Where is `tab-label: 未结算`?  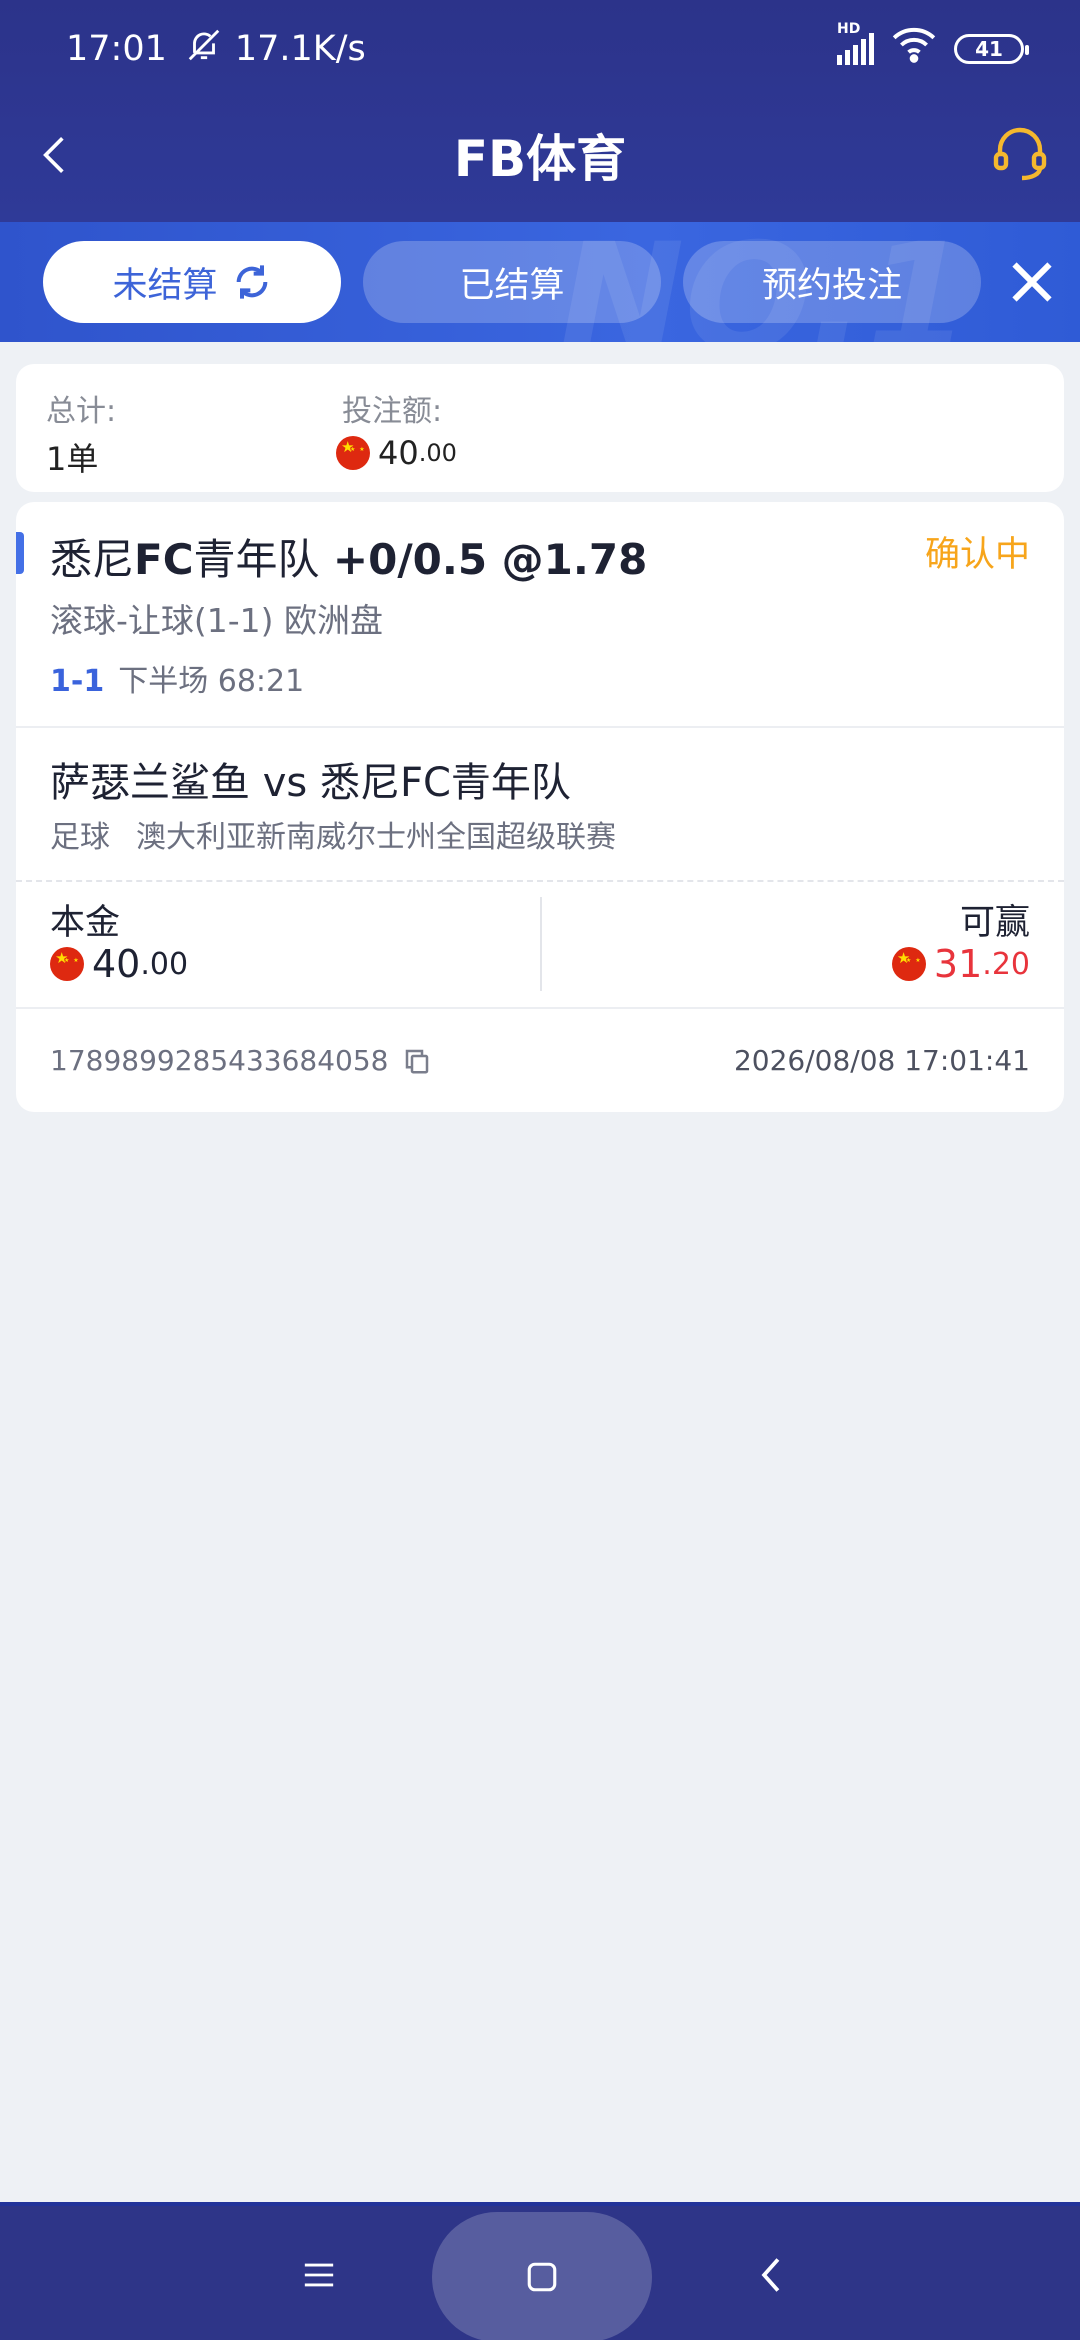 tab-label: 未结算 is located at coordinates (165, 285).